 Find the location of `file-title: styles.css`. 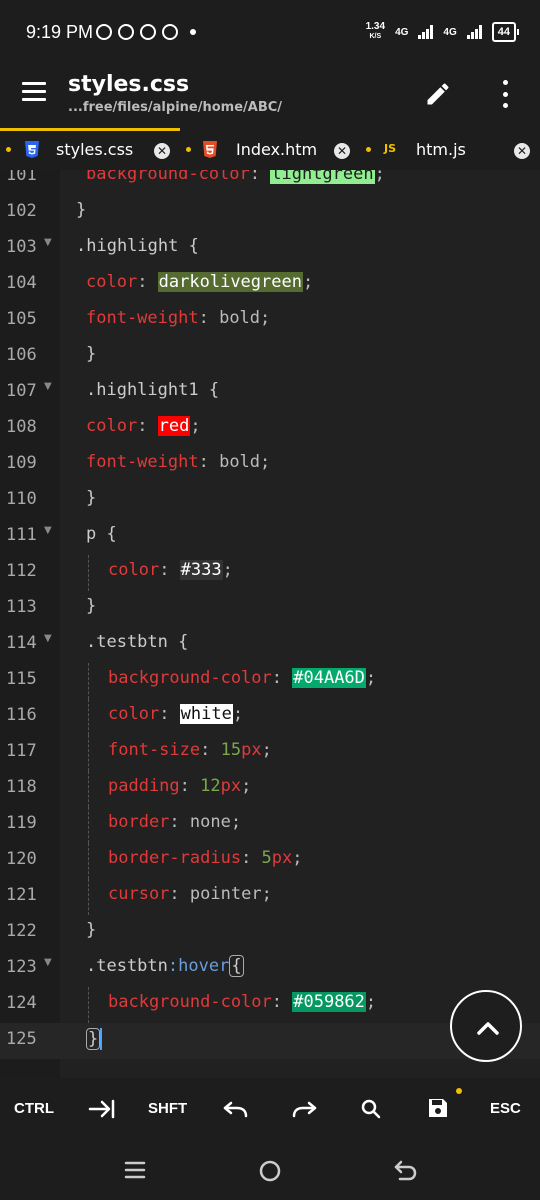

file-title: styles.css is located at coordinates (129, 84).